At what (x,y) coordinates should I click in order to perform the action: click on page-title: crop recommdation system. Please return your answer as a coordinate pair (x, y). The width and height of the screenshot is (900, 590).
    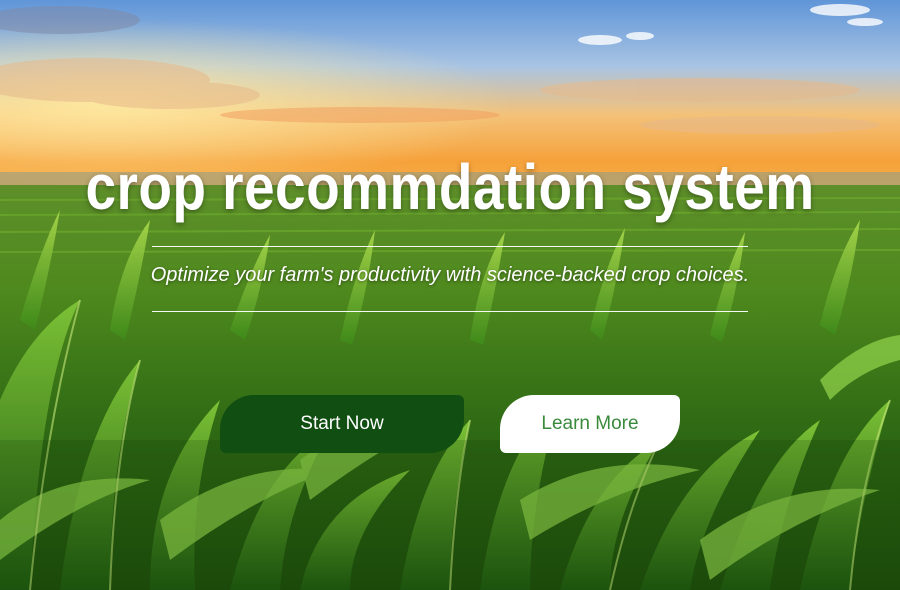
    Looking at the image, I should click on (450, 187).